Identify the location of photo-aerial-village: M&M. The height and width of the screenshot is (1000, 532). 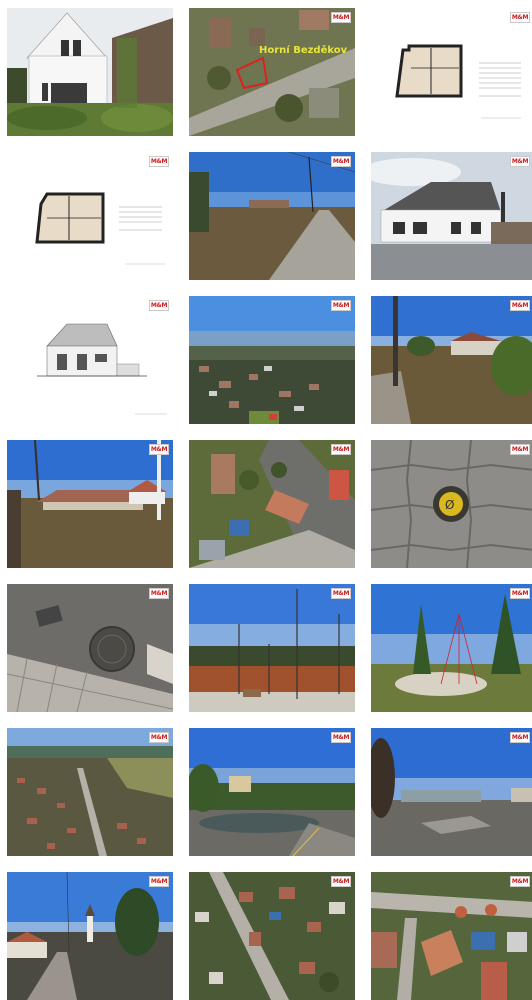
(272, 360).